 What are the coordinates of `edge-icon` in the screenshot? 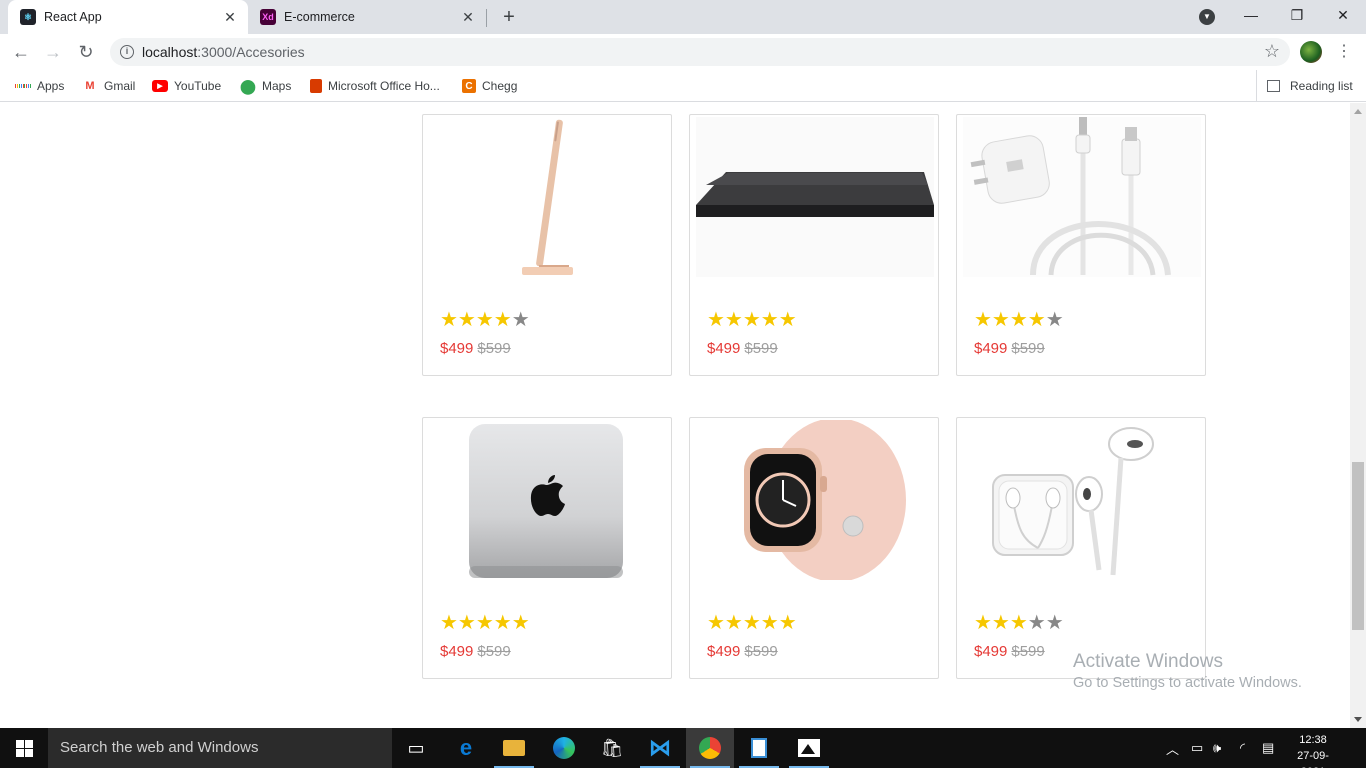 It's located at (564, 748).